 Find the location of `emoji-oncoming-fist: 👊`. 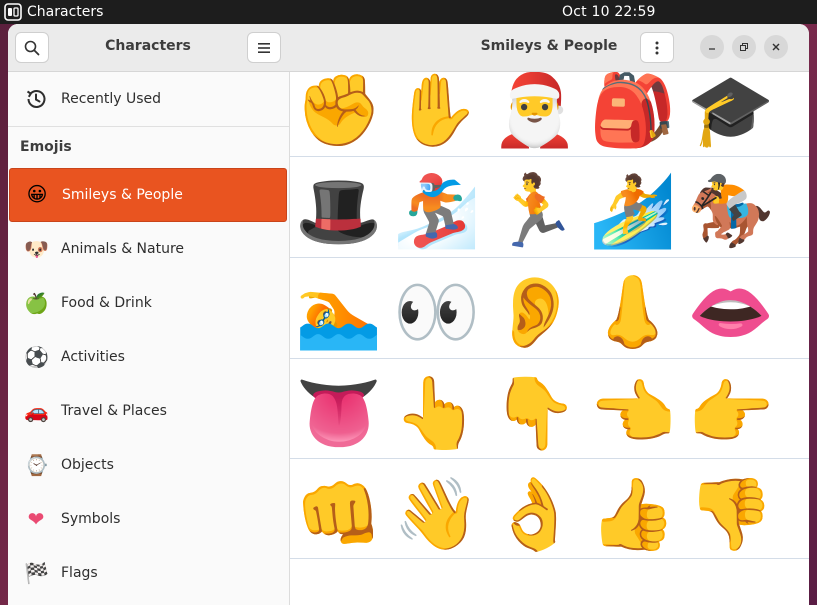

emoji-oncoming-fist: 👊 is located at coordinates (339, 514).